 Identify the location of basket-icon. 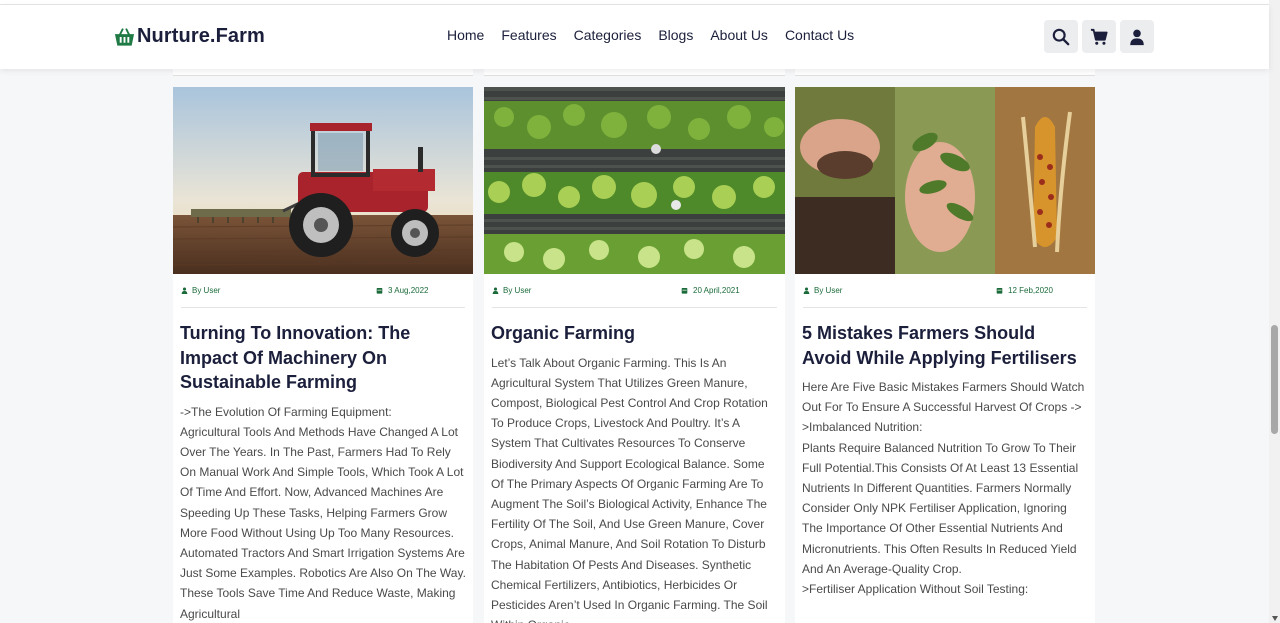
(124, 37).